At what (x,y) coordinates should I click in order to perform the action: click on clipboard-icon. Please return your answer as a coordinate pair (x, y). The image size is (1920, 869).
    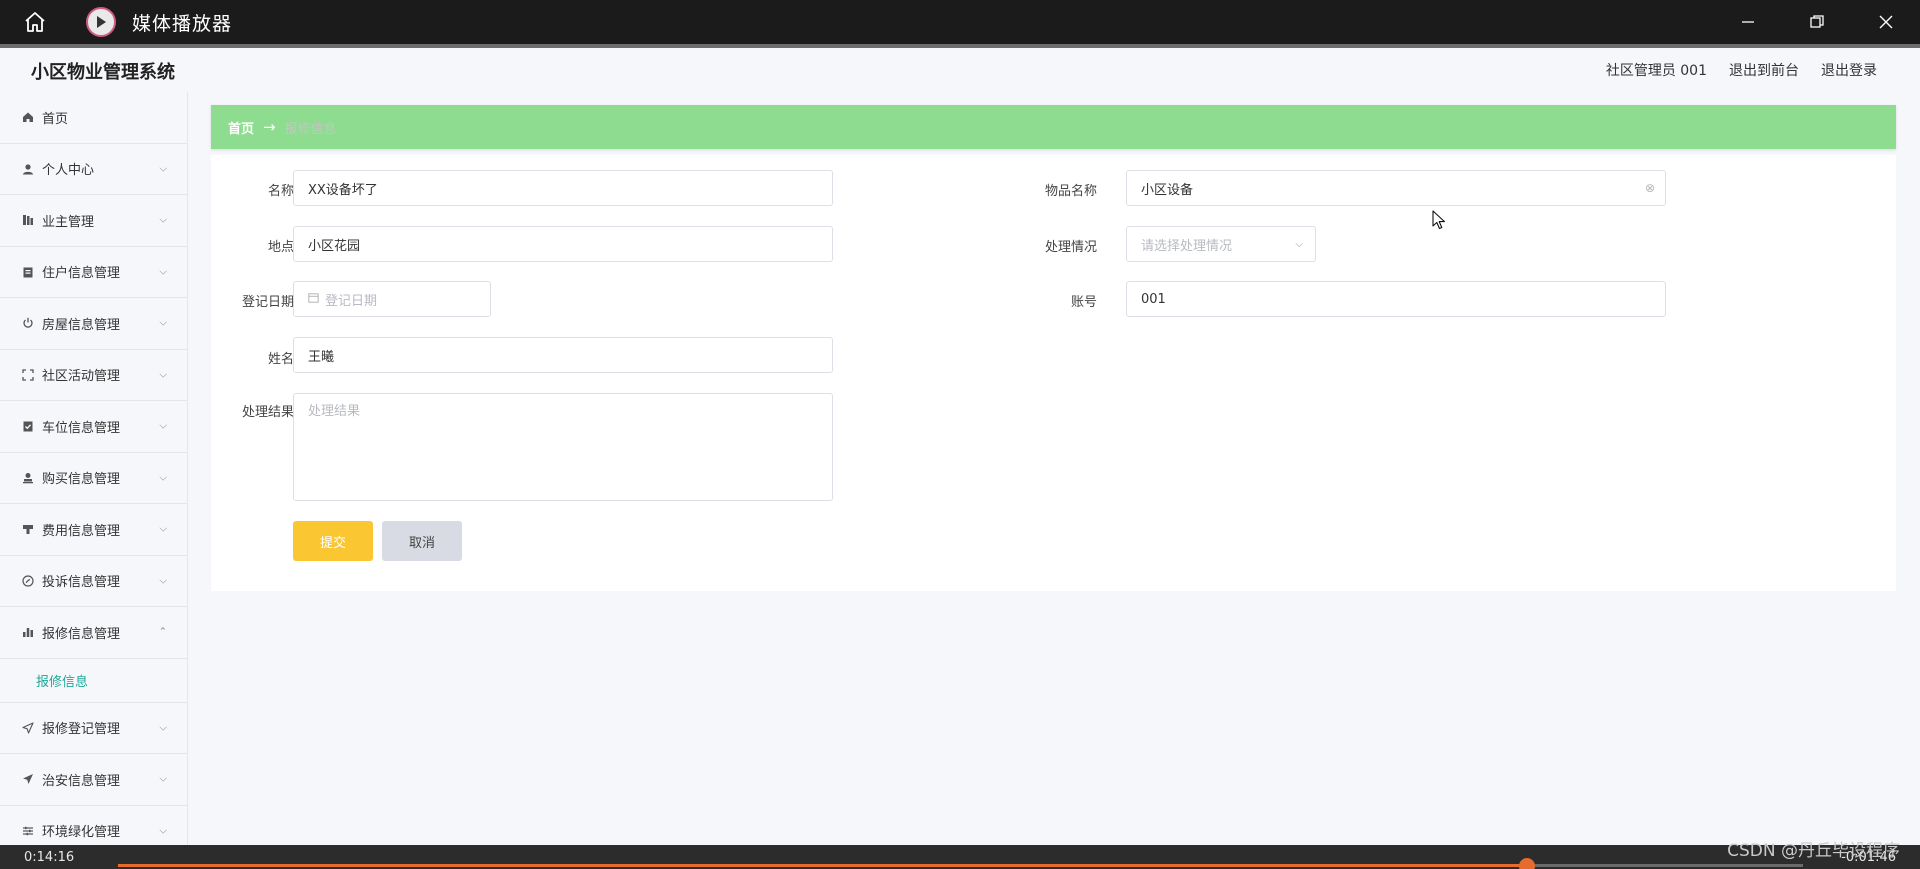
    Looking at the image, I should click on (28, 272).